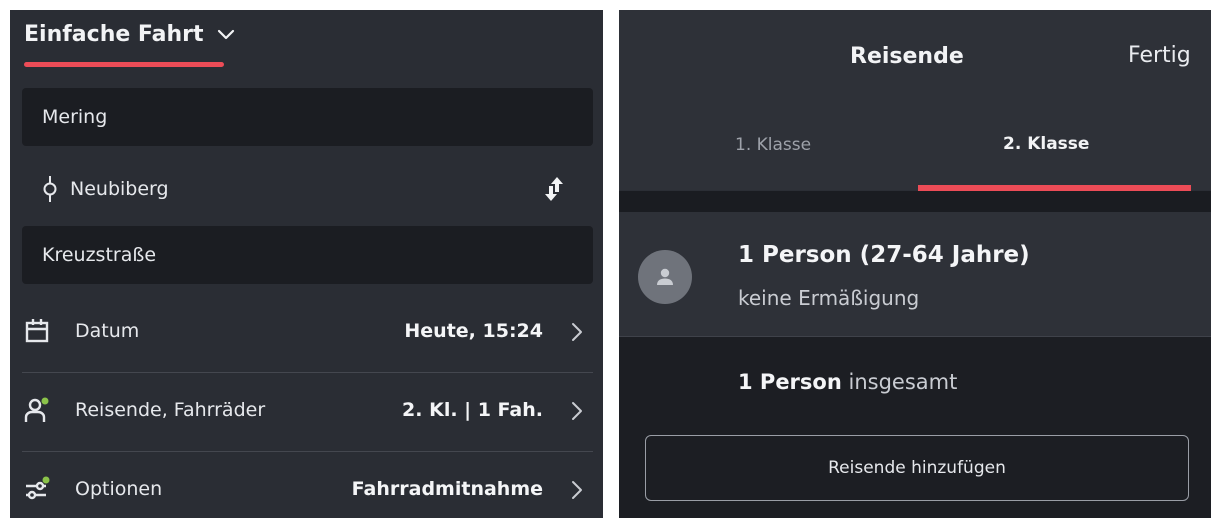 The height and width of the screenshot is (518, 1211). I want to click on date-row: Datum Heute, 15:24, so click(307, 331).